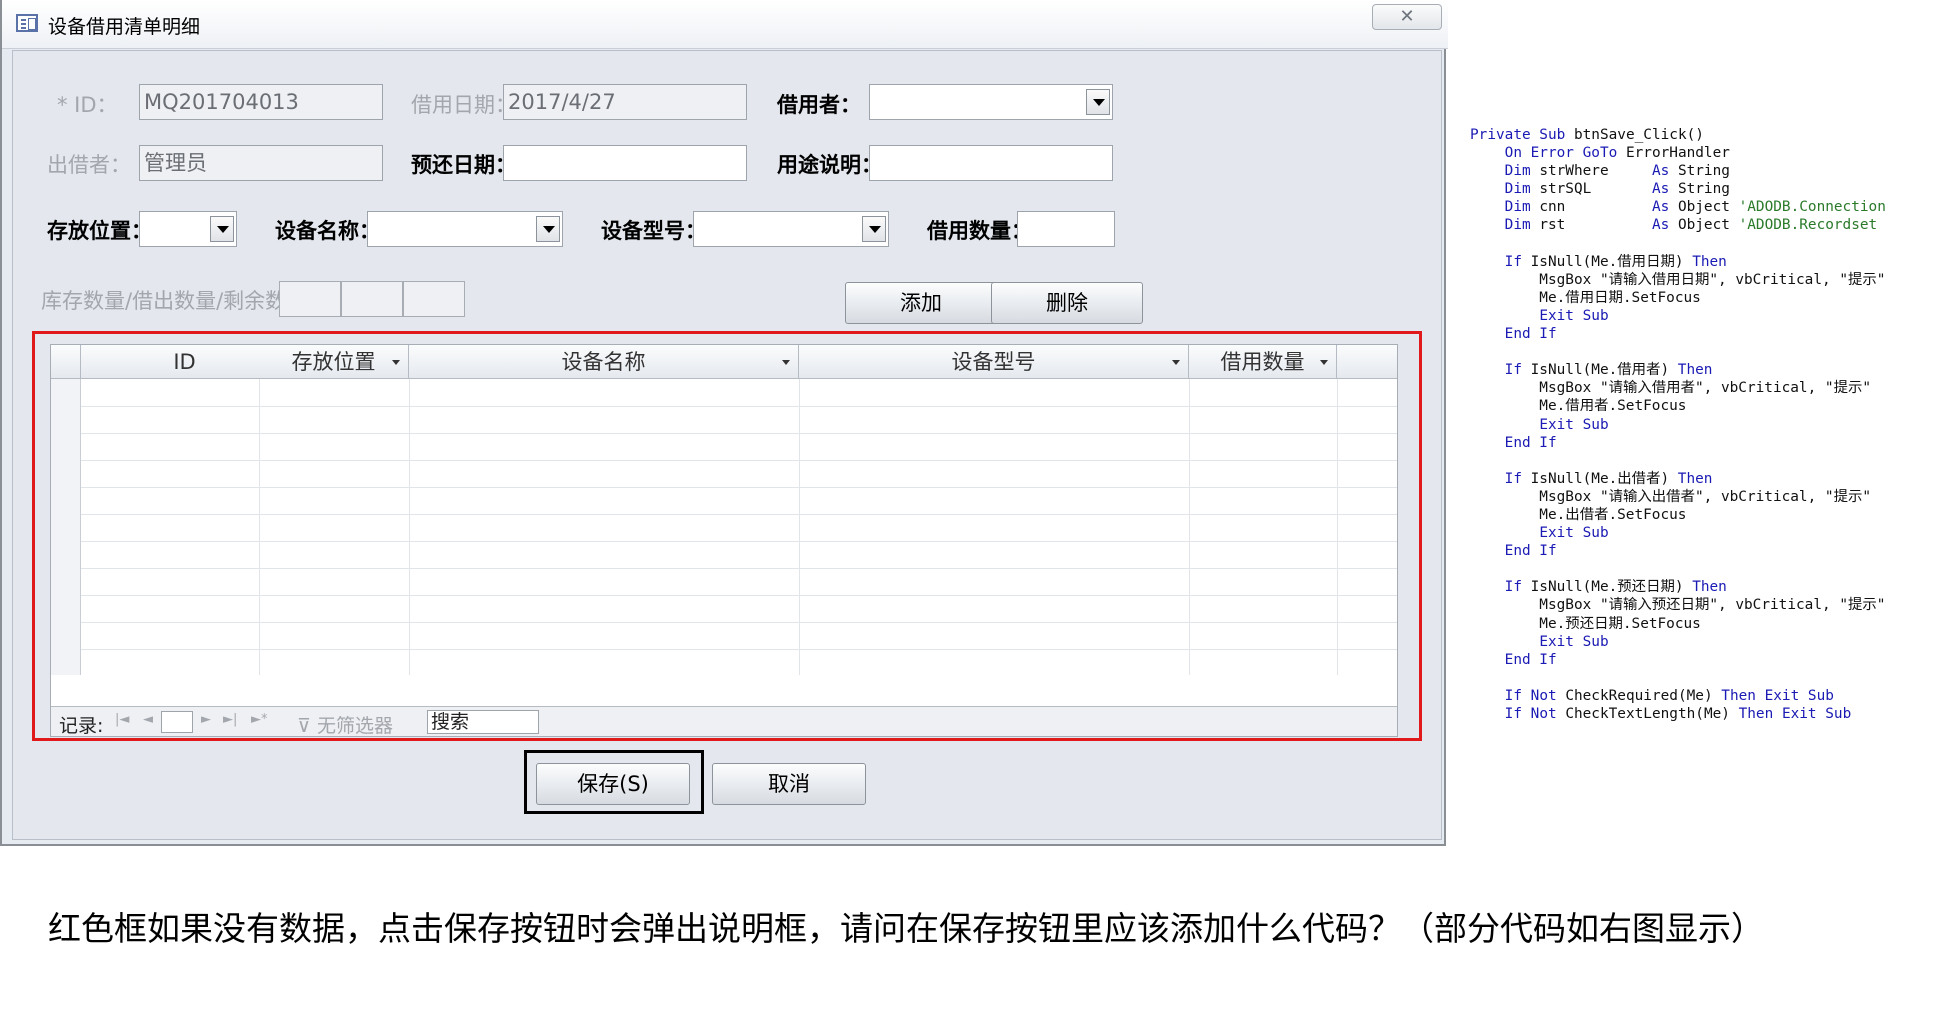  I want to click on close-button: ✕, so click(1407, 17).